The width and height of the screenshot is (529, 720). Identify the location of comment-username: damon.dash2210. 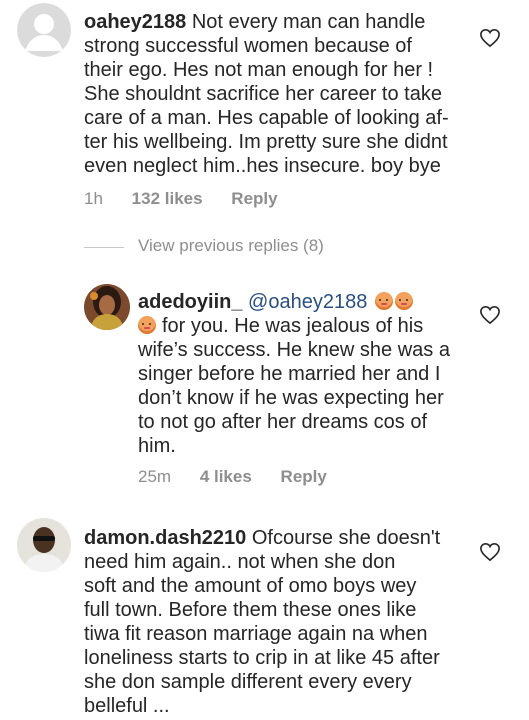
(165, 538).